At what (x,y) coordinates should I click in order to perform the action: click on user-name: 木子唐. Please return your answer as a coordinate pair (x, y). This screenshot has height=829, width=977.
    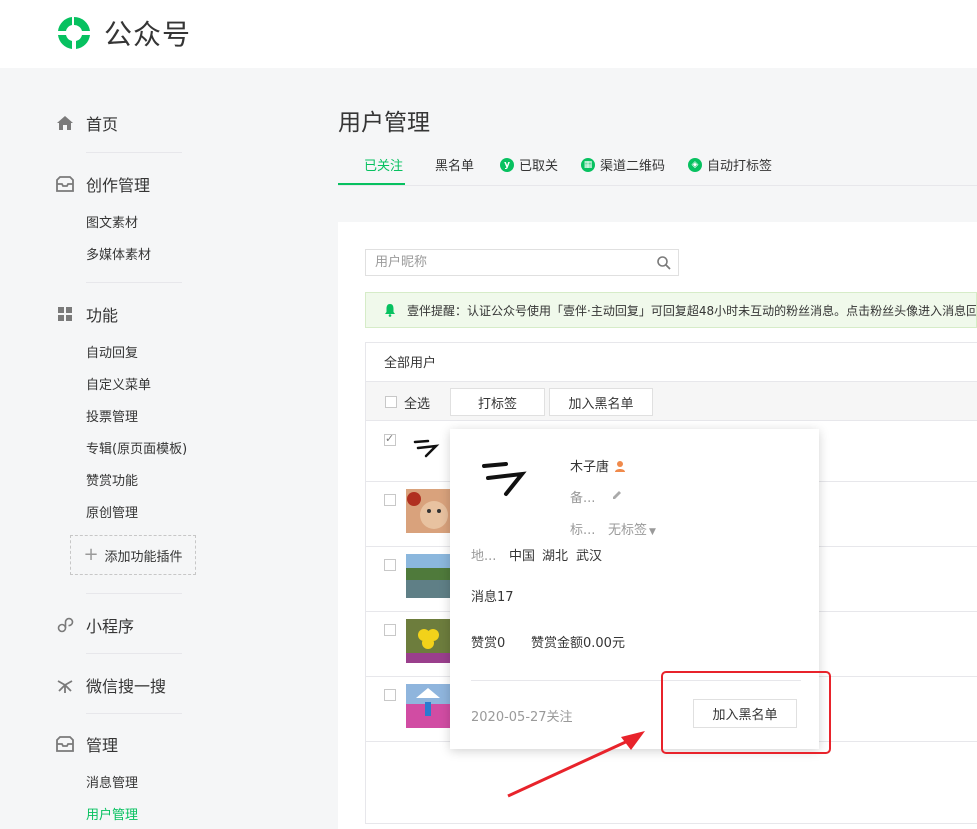
    Looking at the image, I should click on (598, 465).